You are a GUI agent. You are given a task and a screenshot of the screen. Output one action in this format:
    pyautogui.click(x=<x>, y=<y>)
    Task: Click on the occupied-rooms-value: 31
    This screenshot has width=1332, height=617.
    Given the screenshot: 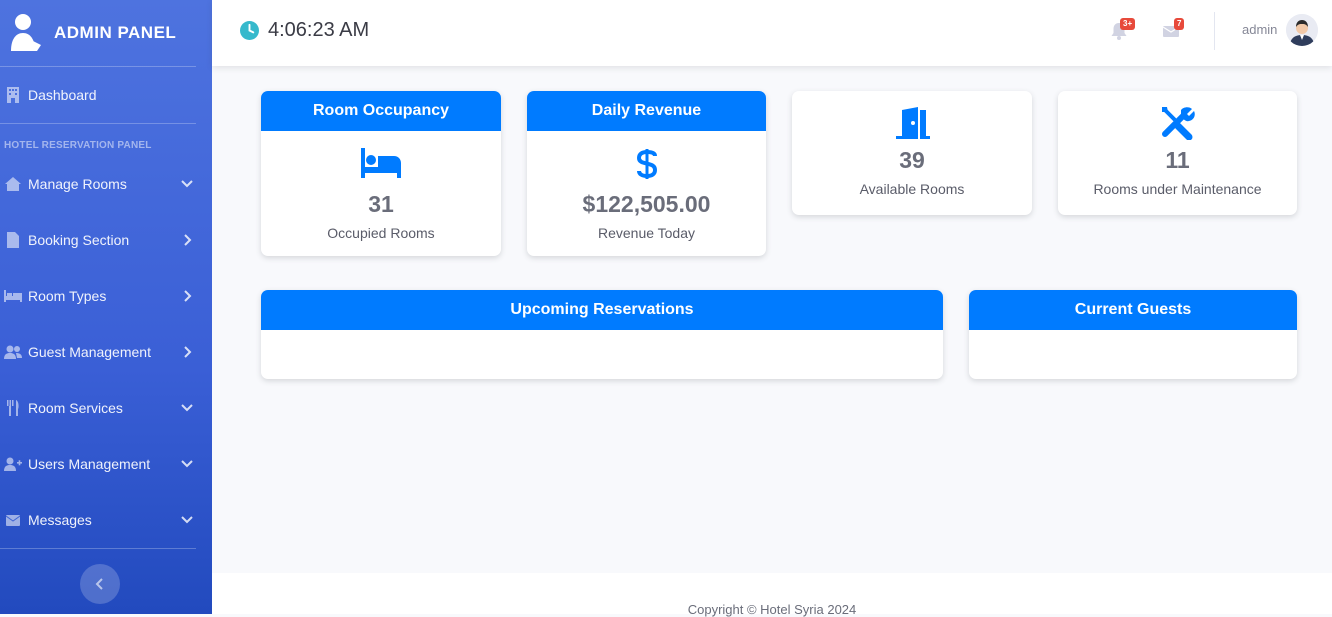 What is the action you would take?
    pyautogui.click(x=381, y=204)
    